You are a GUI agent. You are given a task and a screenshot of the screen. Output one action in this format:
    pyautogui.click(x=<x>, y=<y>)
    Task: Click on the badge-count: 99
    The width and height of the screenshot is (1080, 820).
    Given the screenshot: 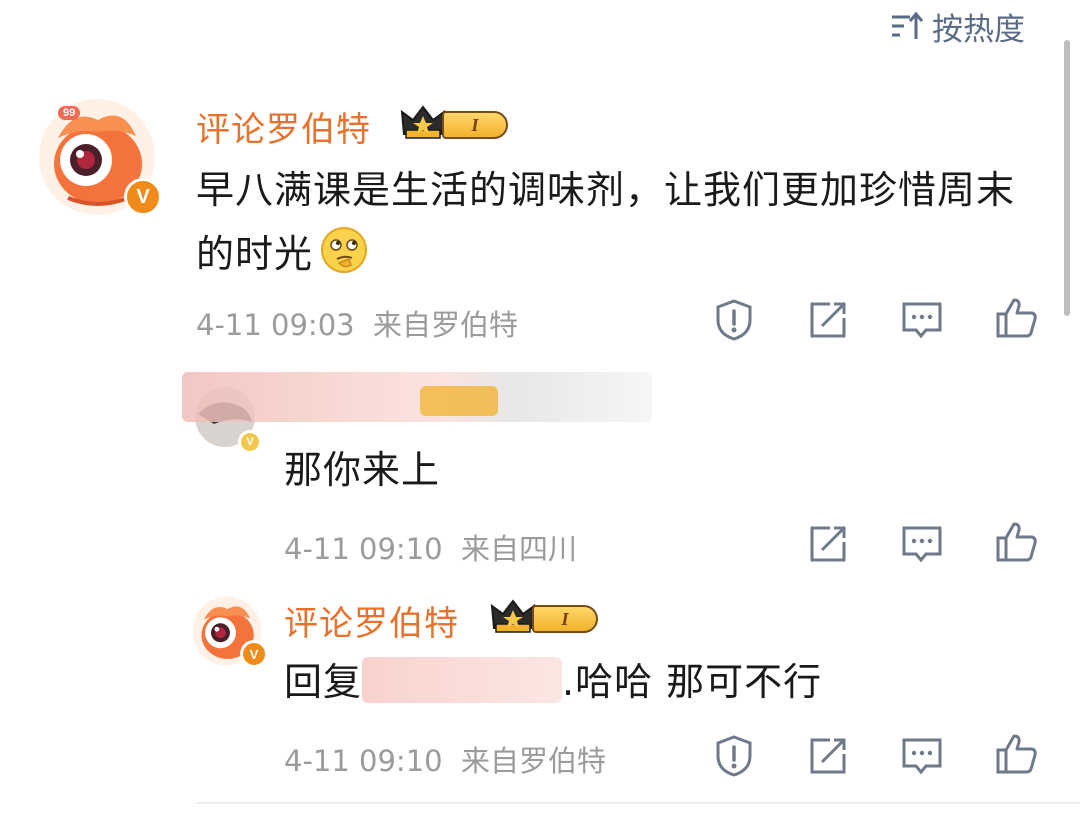 What is the action you would take?
    pyautogui.click(x=69, y=113)
    